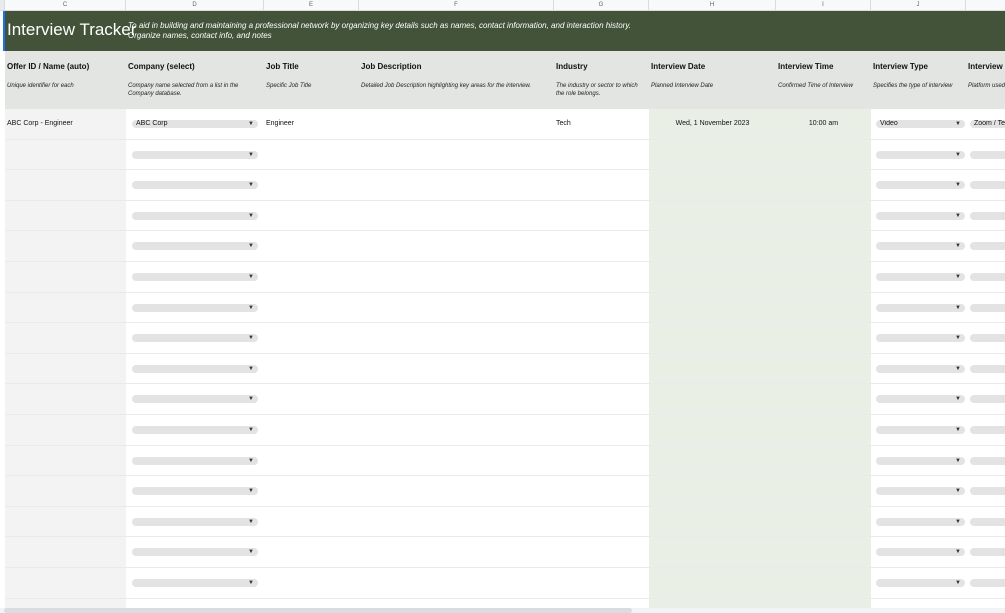 Image resolution: width=1005 pixels, height=613 pixels. What do you see at coordinates (712, 124) in the screenshot?
I see `interview-date-cell: Wed, 1 November 2023` at bounding box center [712, 124].